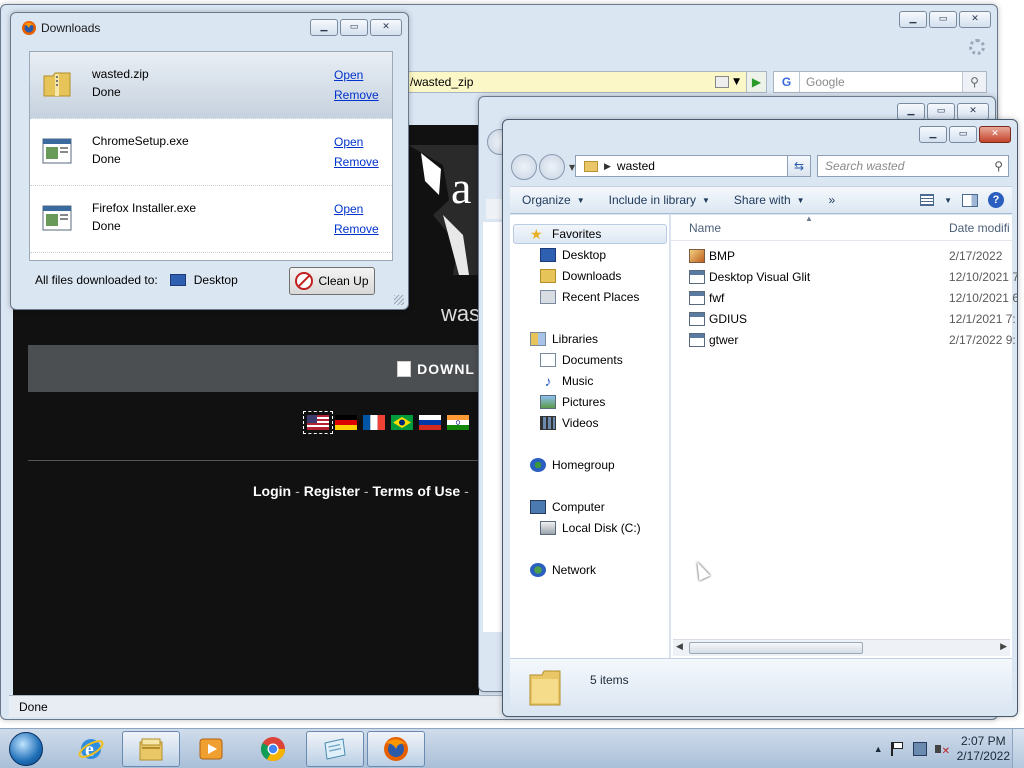 This screenshot has height=768, width=1024. What do you see at coordinates (942, 749) in the screenshot?
I see `volume-muted-icon: ✕` at bounding box center [942, 749].